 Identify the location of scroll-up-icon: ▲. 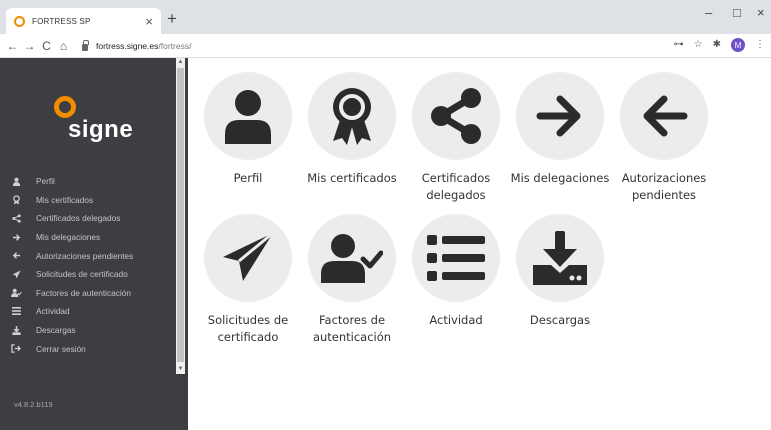
(180, 62).